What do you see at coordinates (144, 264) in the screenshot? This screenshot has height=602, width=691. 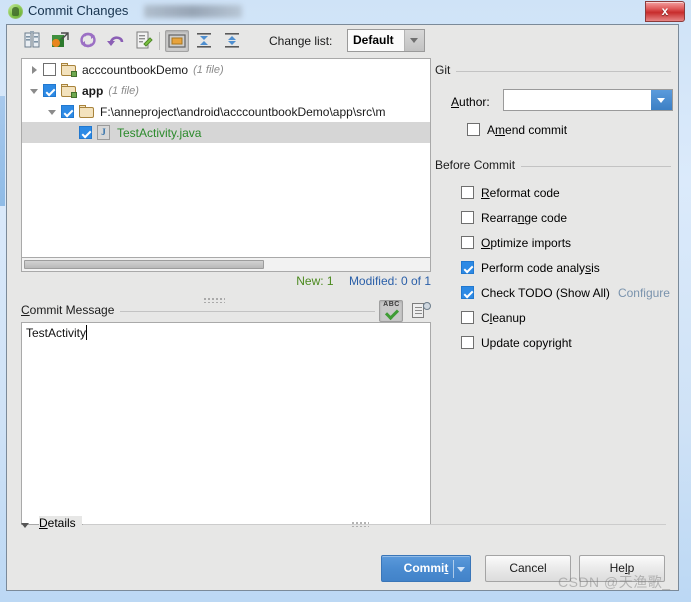 I see `scrollbar-thumb` at bounding box center [144, 264].